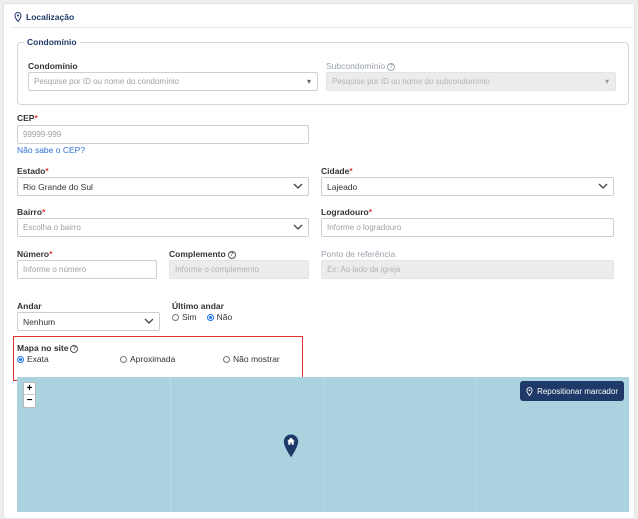 The height and width of the screenshot is (519, 638). What do you see at coordinates (467, 186) in the screenshot?
I see `cidade-select: Lajeado` at bounding box center [467, 186].